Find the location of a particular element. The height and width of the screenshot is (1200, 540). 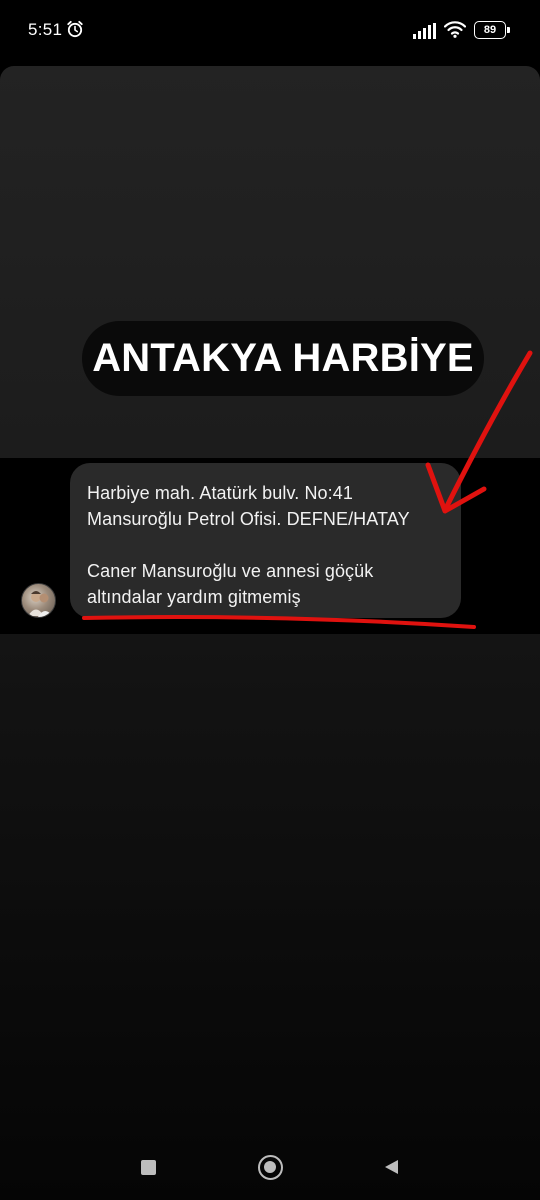

battery-level: 89 is located at coordinates (490, 30).